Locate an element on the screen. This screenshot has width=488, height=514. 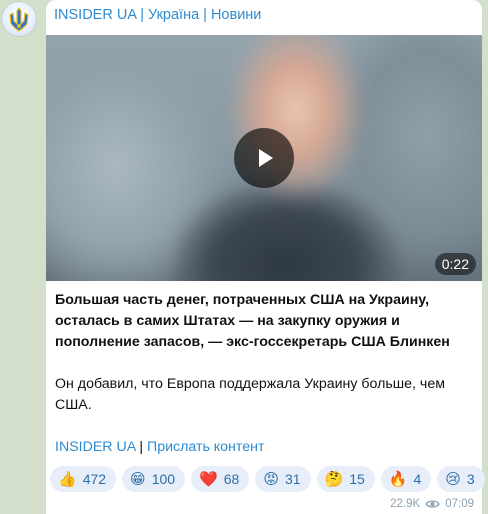
play-icon is located at coordinates (266, 158).